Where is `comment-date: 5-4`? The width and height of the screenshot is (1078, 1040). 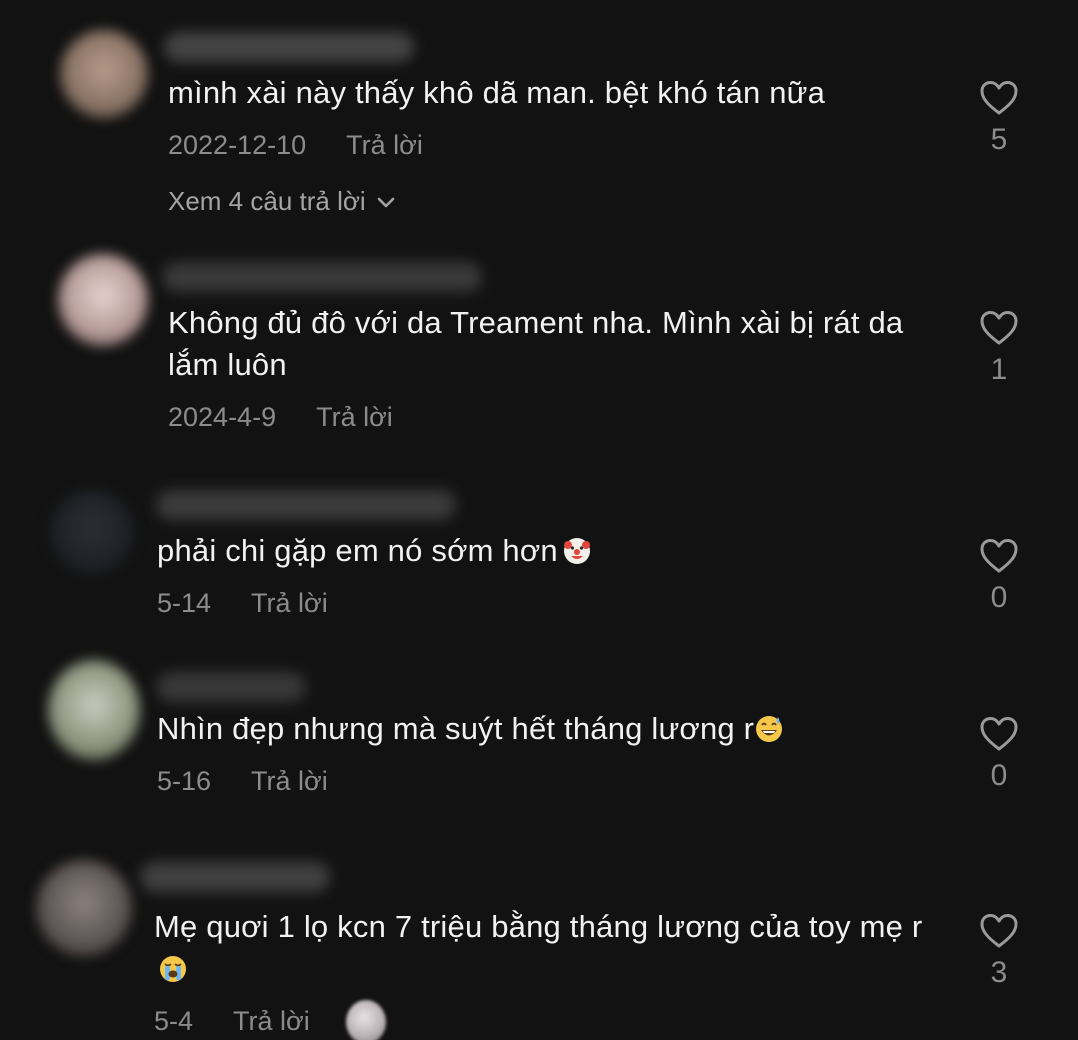 comment-date: 5-4 is located at coordinates (174, 1021).